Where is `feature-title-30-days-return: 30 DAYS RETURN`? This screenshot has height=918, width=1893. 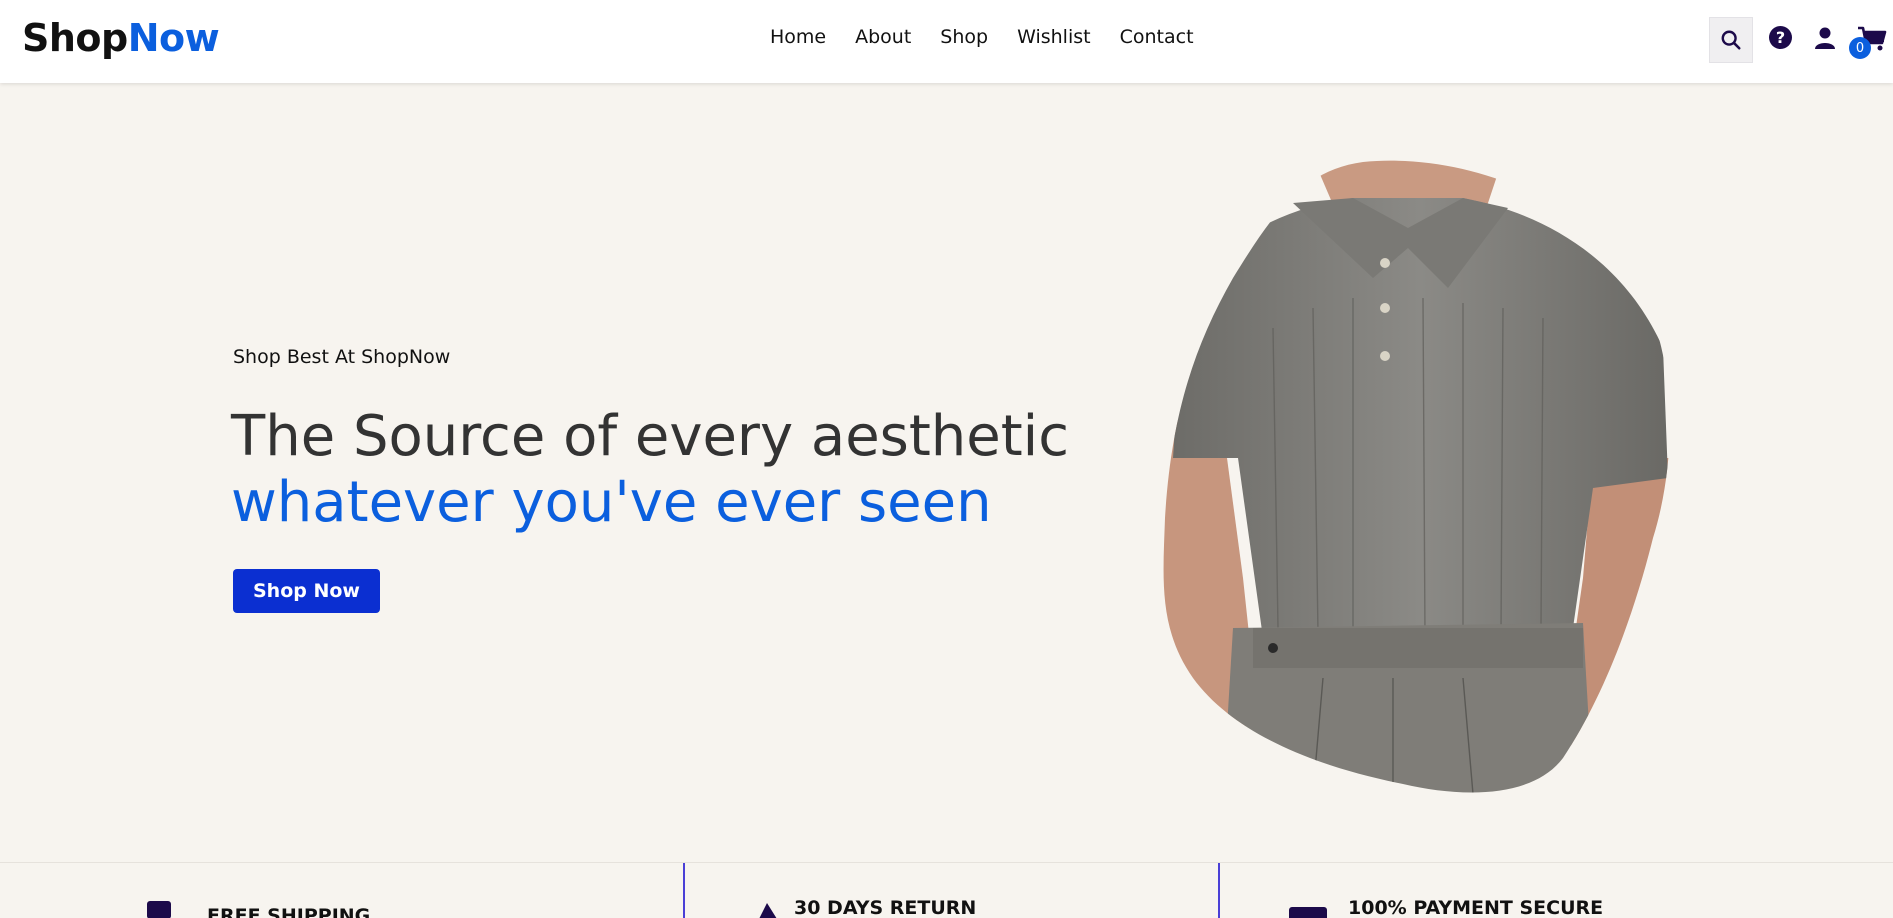
feature-title-30-days-return: 30 DAYS RETURN is located at coordinates (885, 907).